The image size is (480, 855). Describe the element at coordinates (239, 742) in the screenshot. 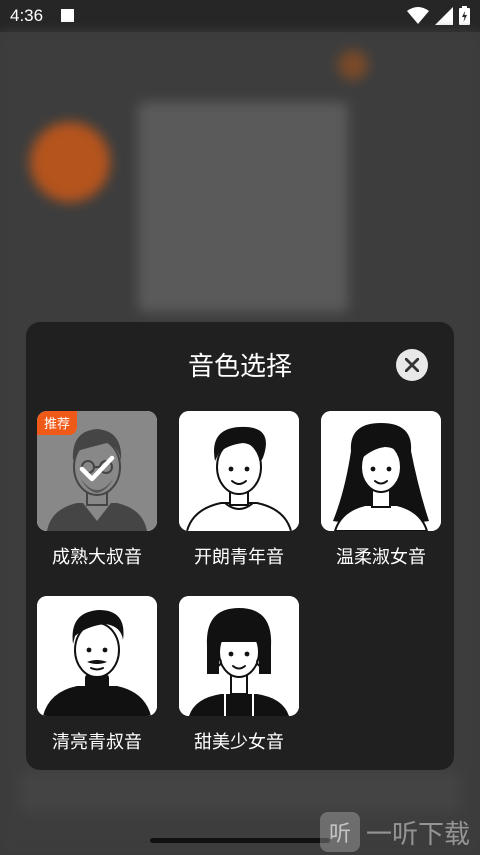

I see `voice-label: 甜美少女音` at that location.